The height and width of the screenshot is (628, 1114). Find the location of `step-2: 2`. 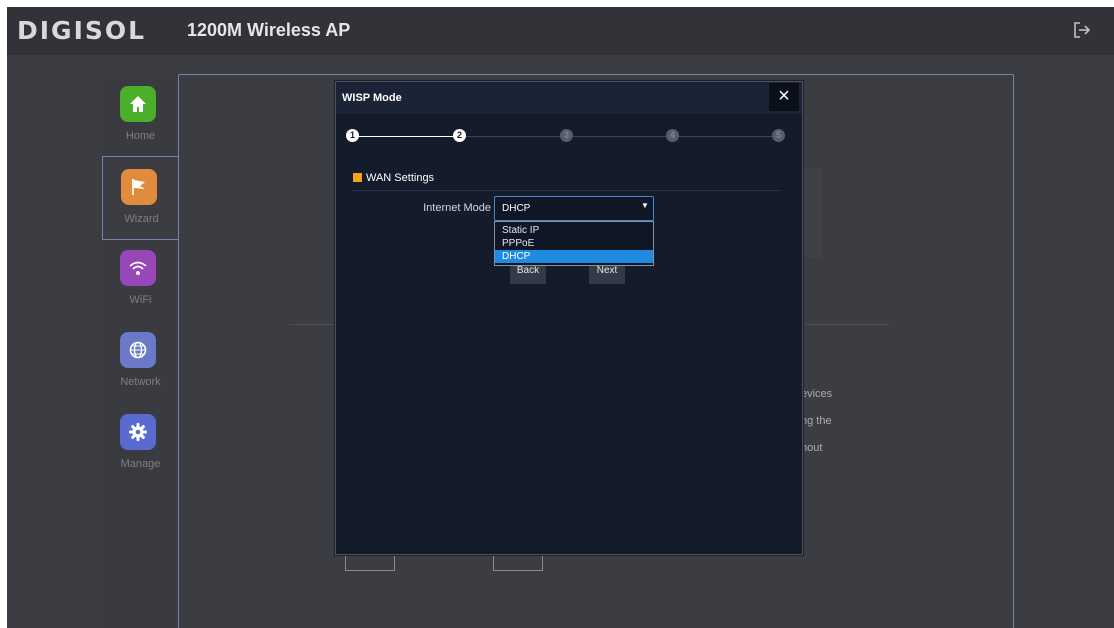

step-2: 2 is located at coordinates (459, 135).